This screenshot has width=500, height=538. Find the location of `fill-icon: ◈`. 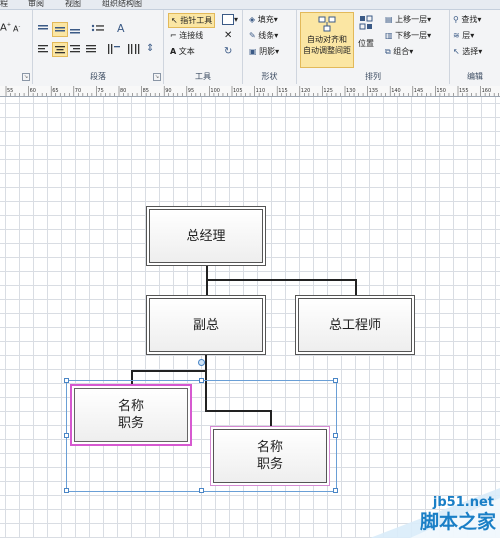

fill-icon: ◈ is located at coordinates (252, 19).